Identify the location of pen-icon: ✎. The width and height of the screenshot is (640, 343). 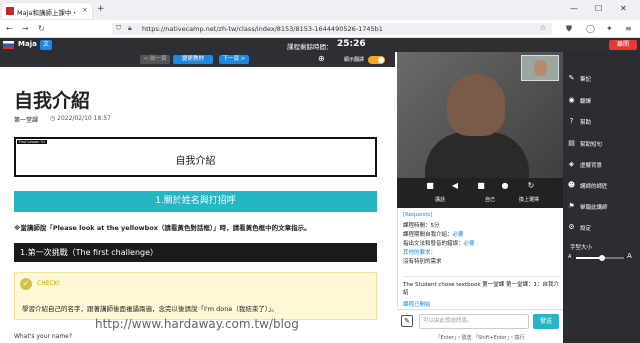
(407, 321).